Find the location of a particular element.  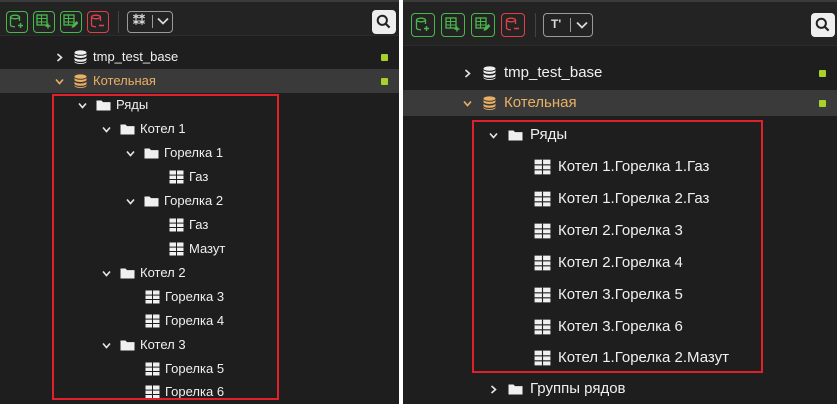

tree-item-gorelka-4: Горелка 4 is located at coordinates (199, 321).